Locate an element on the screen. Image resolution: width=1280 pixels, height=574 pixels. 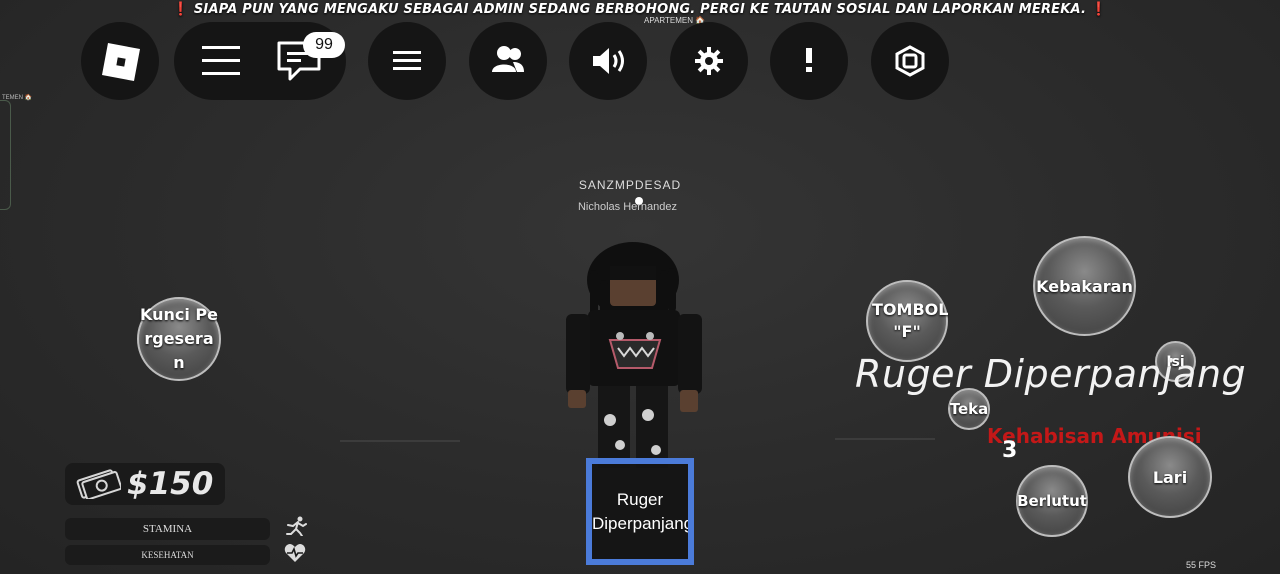
roblox-logo-icon is located at coordinates (121, 62).